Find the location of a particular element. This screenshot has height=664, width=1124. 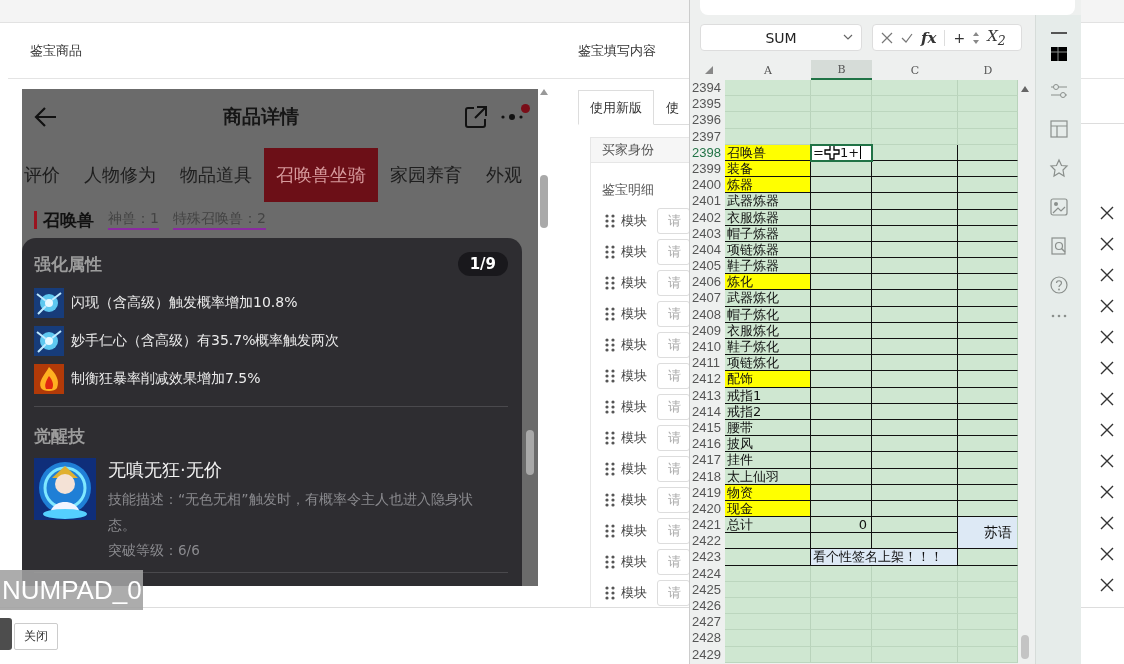

image-icon is located at coordinates (1058, 207).